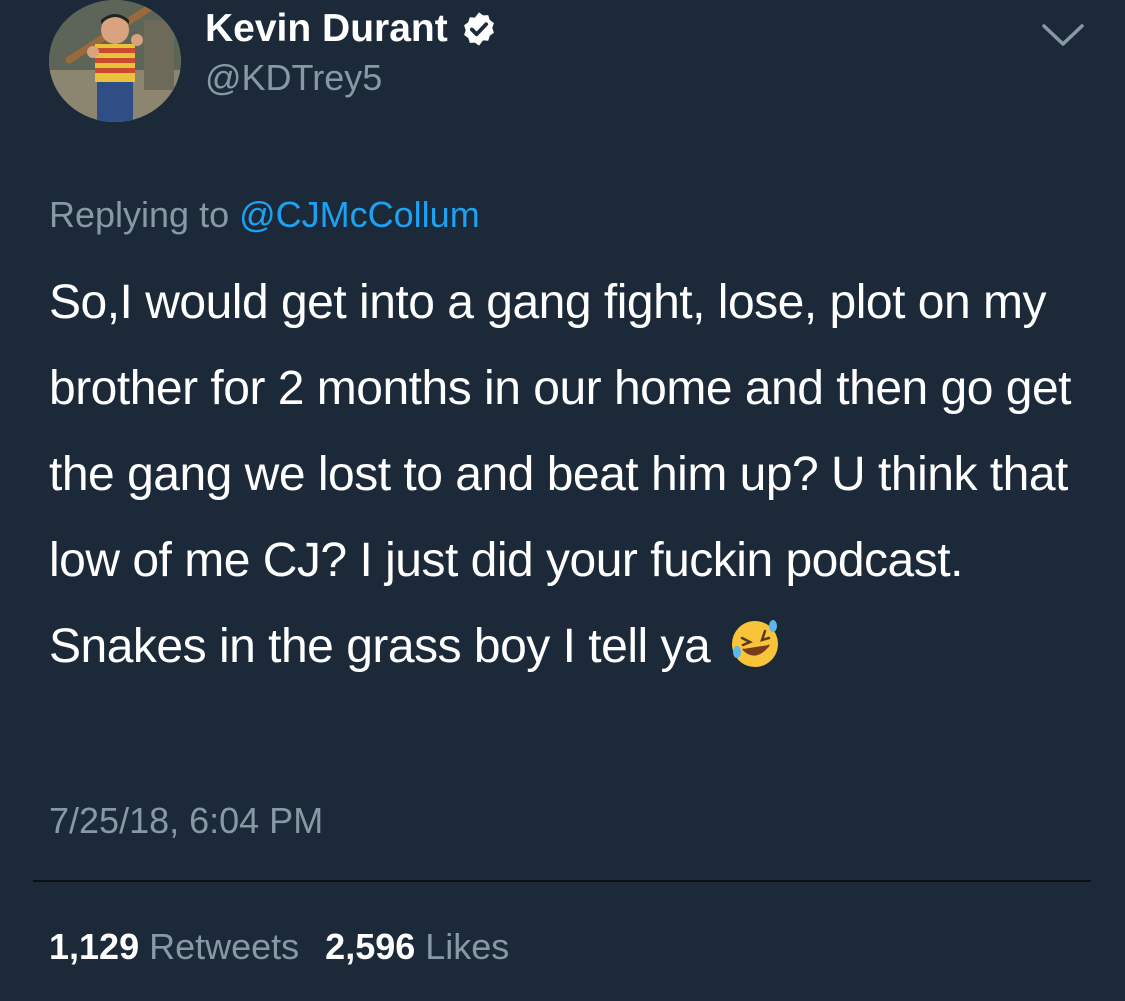 Image resolution: width=1125 pixels, height=1001 pixels. I want to click on likes-stat: 2,596 Likes, so click(417, 947).